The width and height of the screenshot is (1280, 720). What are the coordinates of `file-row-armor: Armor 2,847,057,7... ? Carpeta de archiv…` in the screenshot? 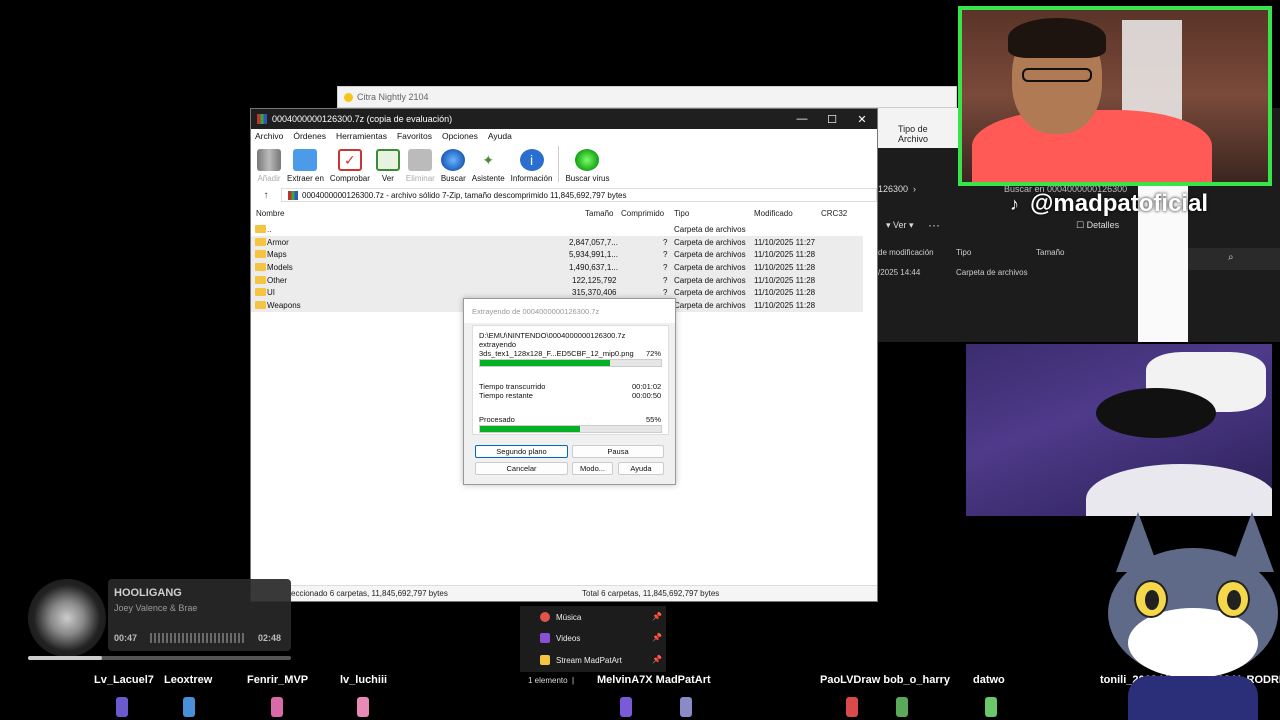 It's located at (557, 242).